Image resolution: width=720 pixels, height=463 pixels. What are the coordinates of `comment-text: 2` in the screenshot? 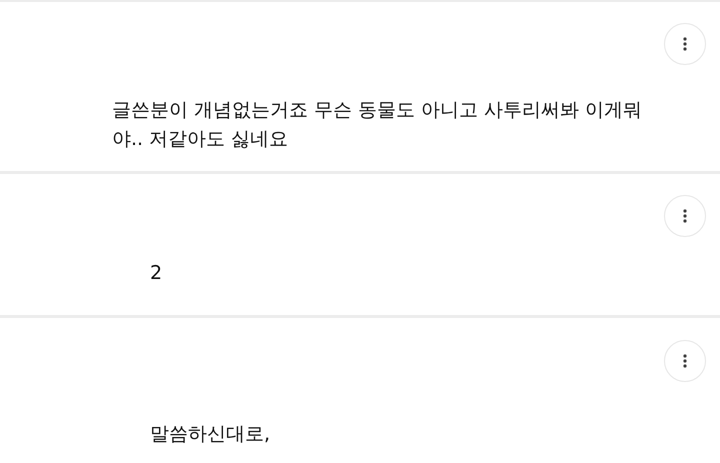 It's located at (156, 273).